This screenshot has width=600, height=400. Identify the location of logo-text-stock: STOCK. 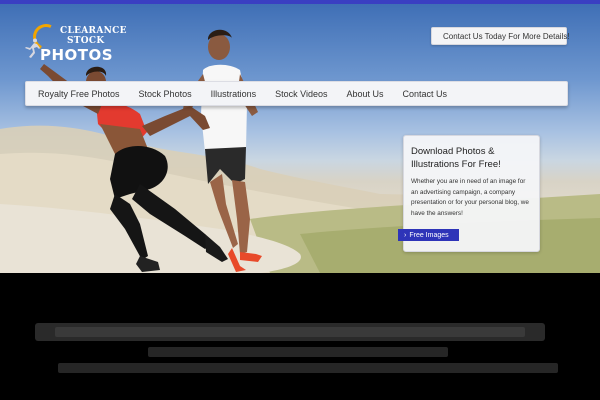
(86, 41).